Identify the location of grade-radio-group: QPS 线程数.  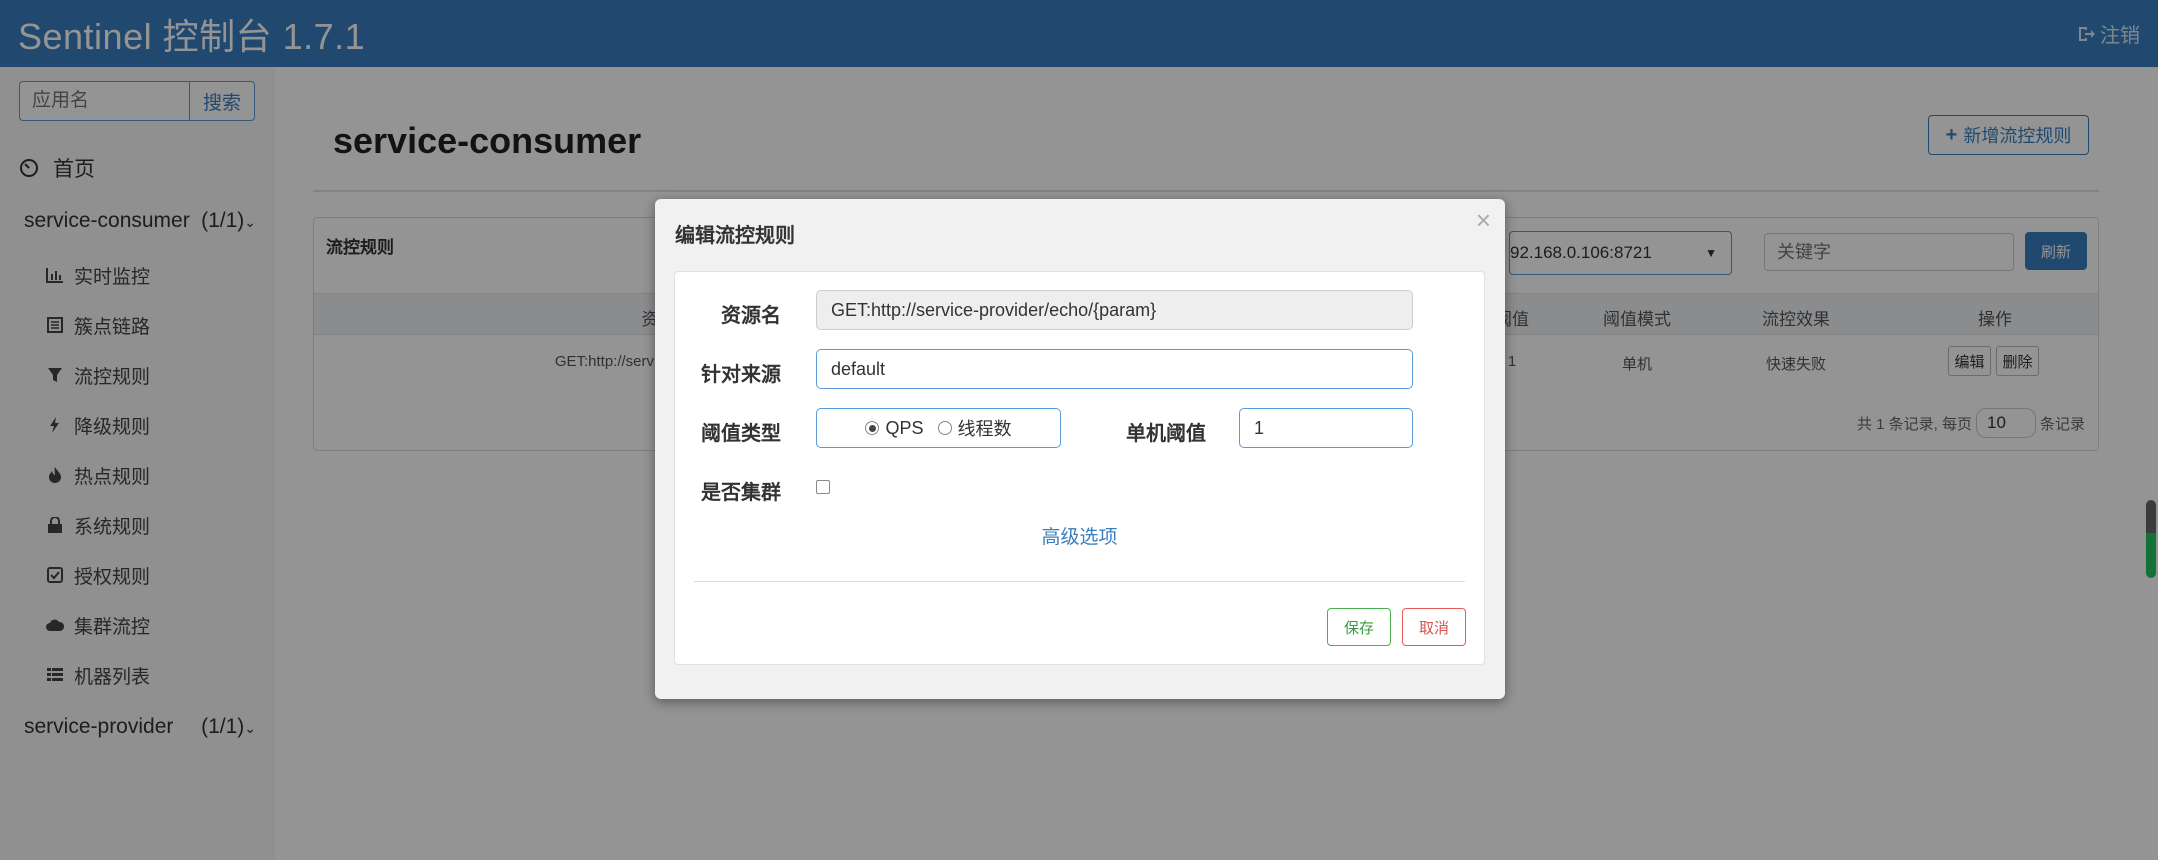
(938, 428).